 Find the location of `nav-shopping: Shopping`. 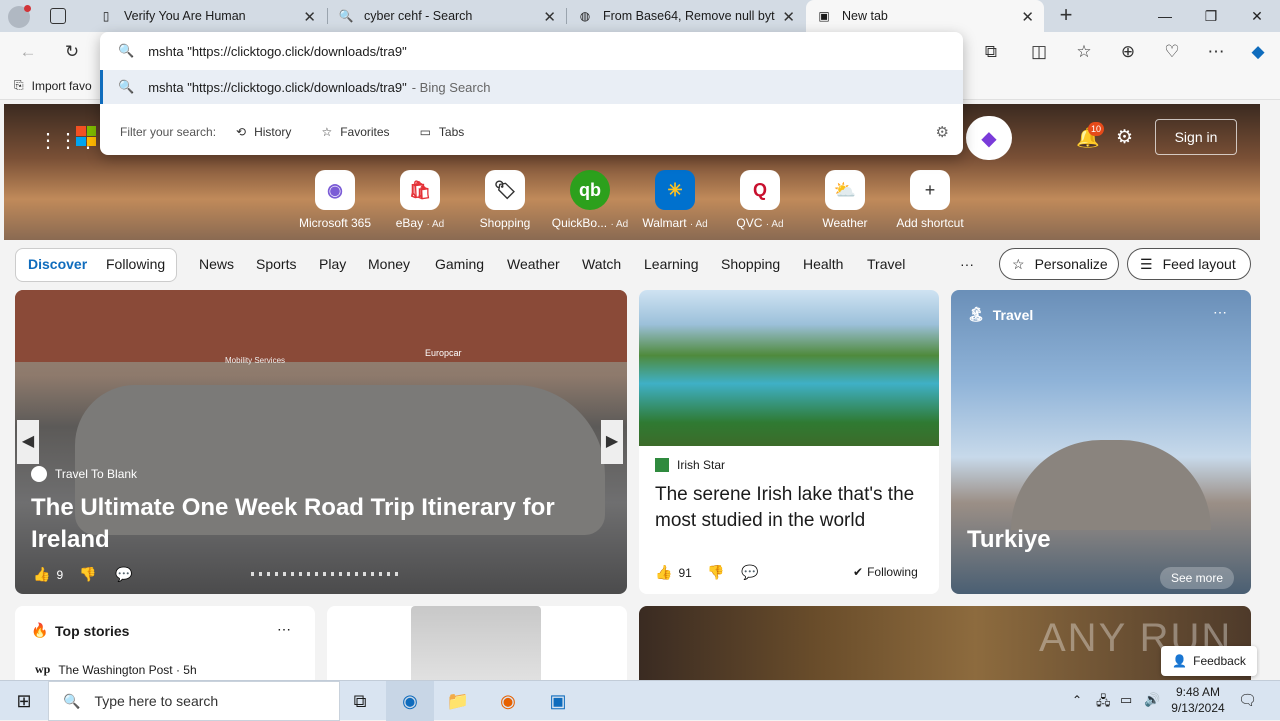

nav-shopping: Shopping is located at coordinates (750, 264).